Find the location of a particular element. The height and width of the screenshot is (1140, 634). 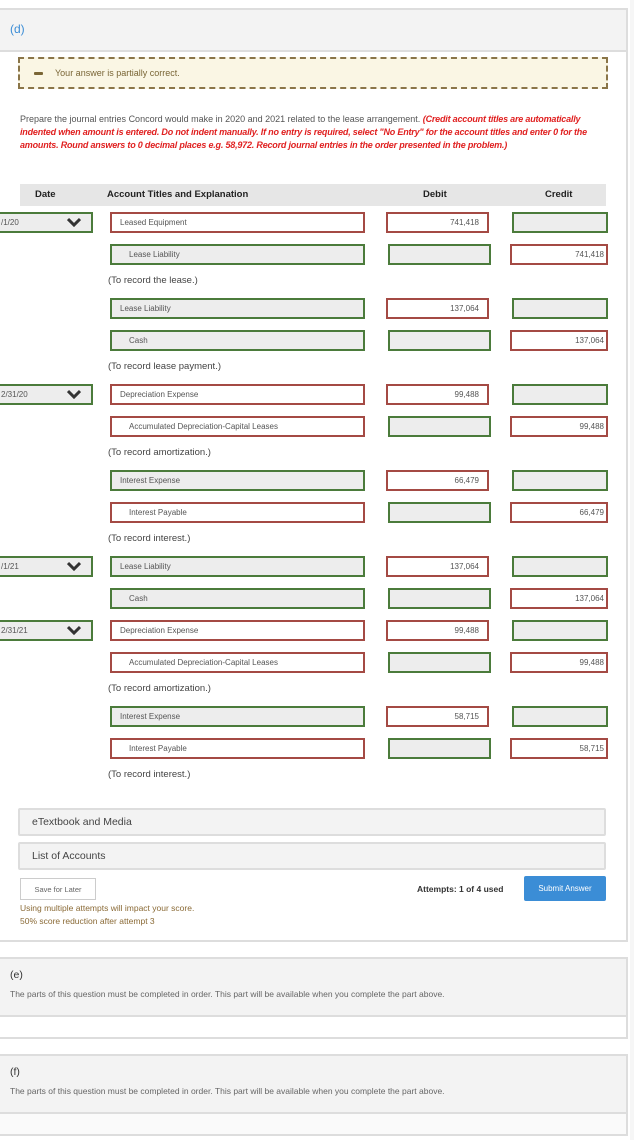

header-credit: Credit is located at coordinates (559, 194).